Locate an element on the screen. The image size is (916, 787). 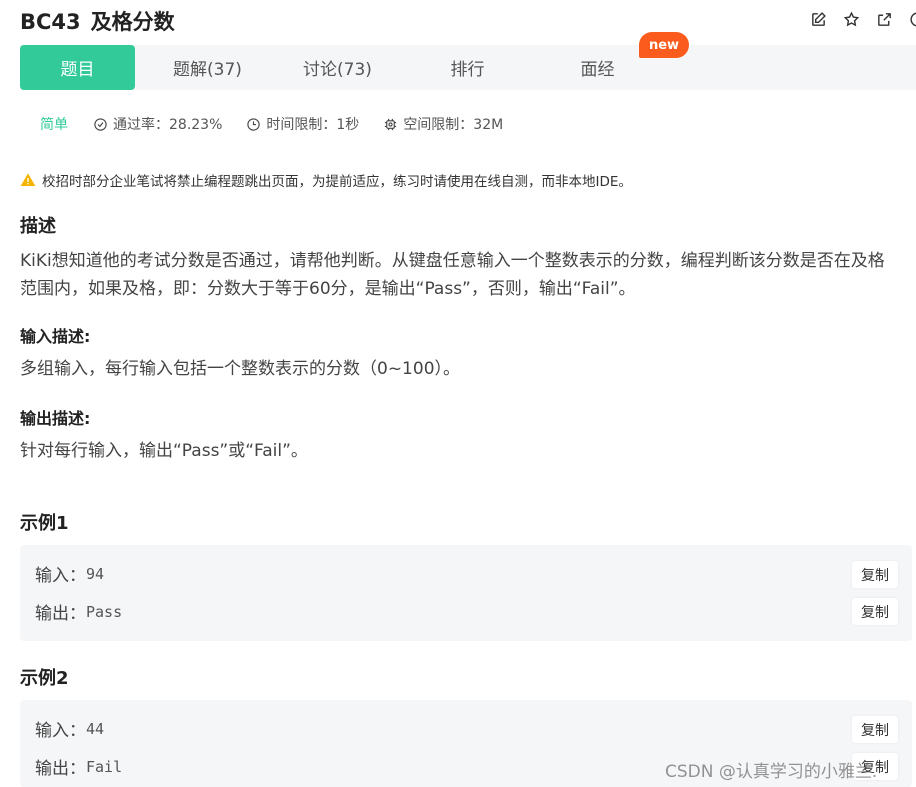
problem-meta: 简单 通过率：28.23% 时间限制：1秒 空间限制：32M is located at coordinates (283, 124).